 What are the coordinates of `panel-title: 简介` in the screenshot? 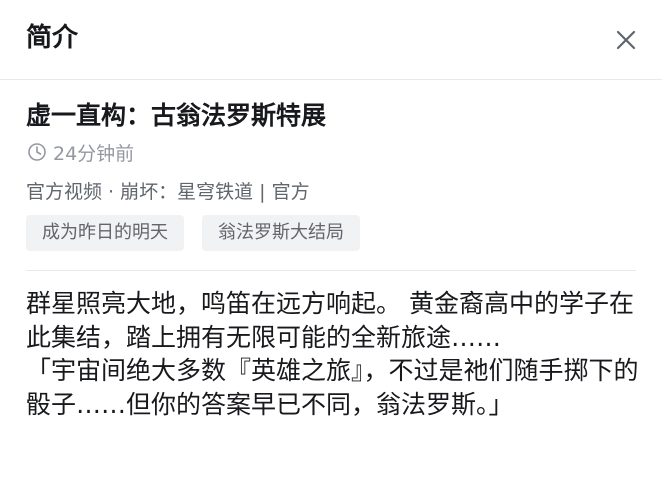 It's located at (52, 38).